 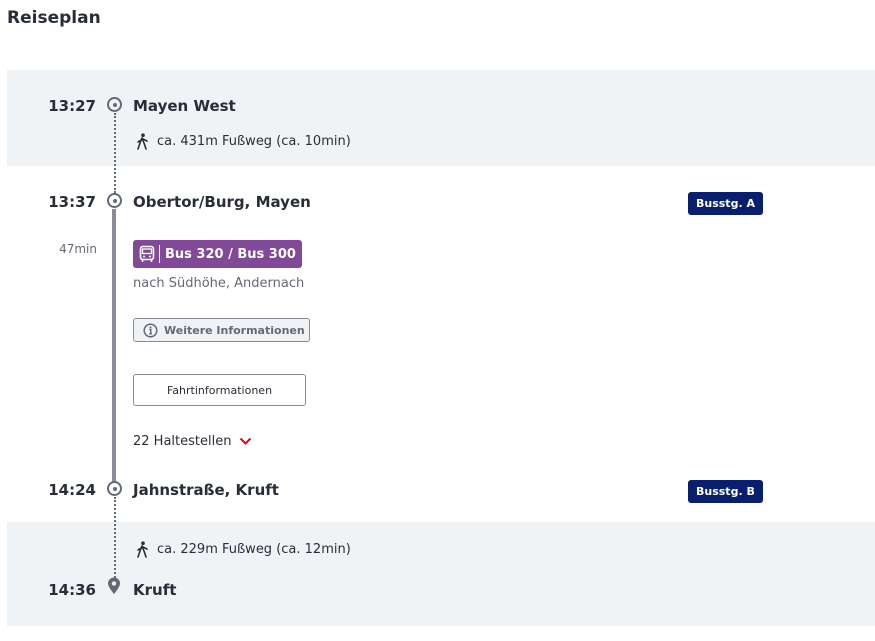 I want to click on origin-stop: Mayen West, so click(x=184, y=106).